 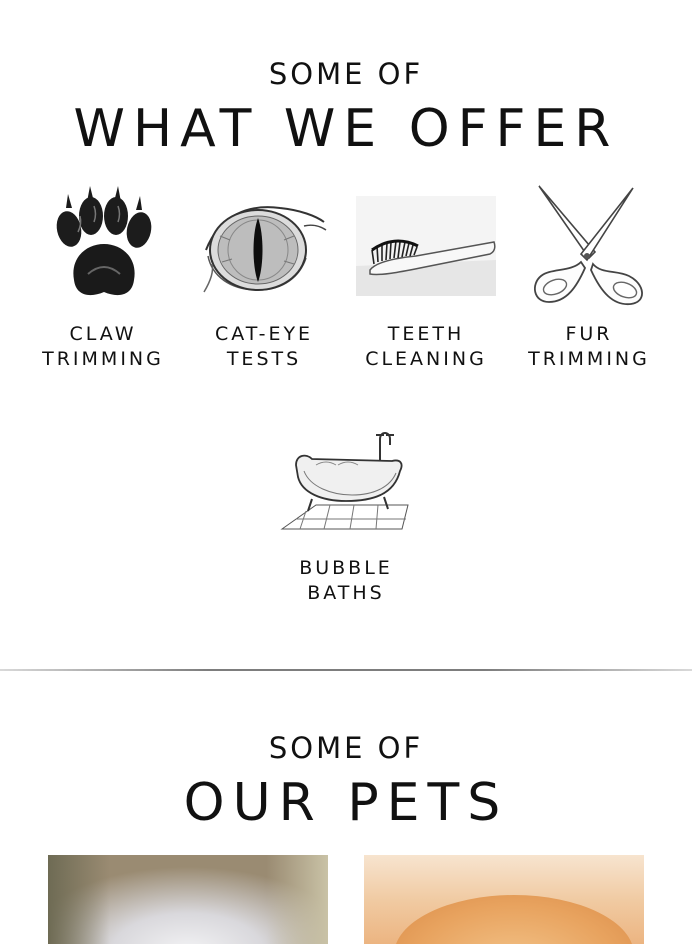 What do you see at coordinates (346, 803) in the screenshot?
I see `pets-title: OUR PETS` at bounding box center [346, 803].